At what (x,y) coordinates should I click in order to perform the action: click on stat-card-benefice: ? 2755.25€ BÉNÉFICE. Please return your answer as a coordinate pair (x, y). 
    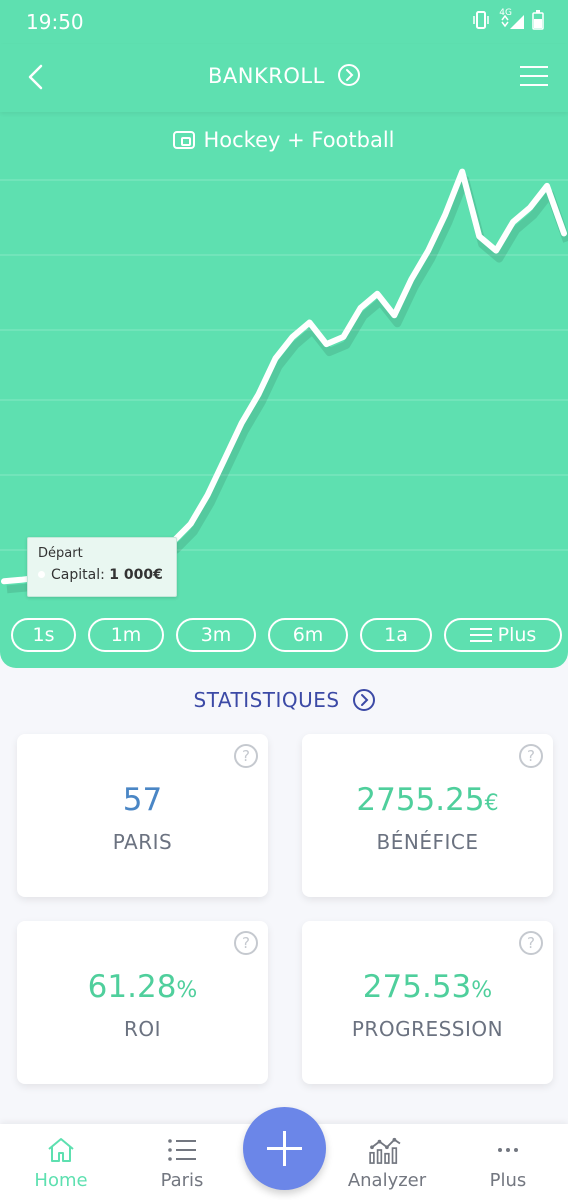
    Looking at the image, I should click on (427, 815).